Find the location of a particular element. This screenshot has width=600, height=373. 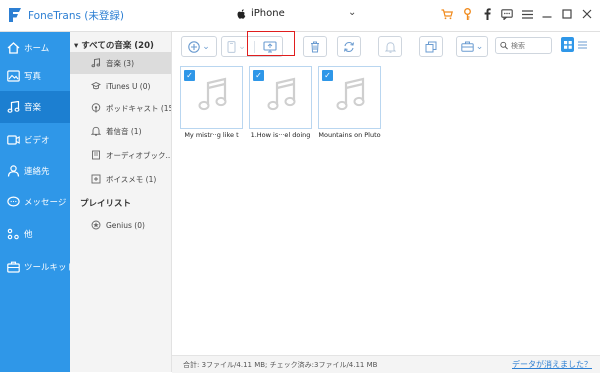

voice-memo-icon is located at coordinates (96, 179).